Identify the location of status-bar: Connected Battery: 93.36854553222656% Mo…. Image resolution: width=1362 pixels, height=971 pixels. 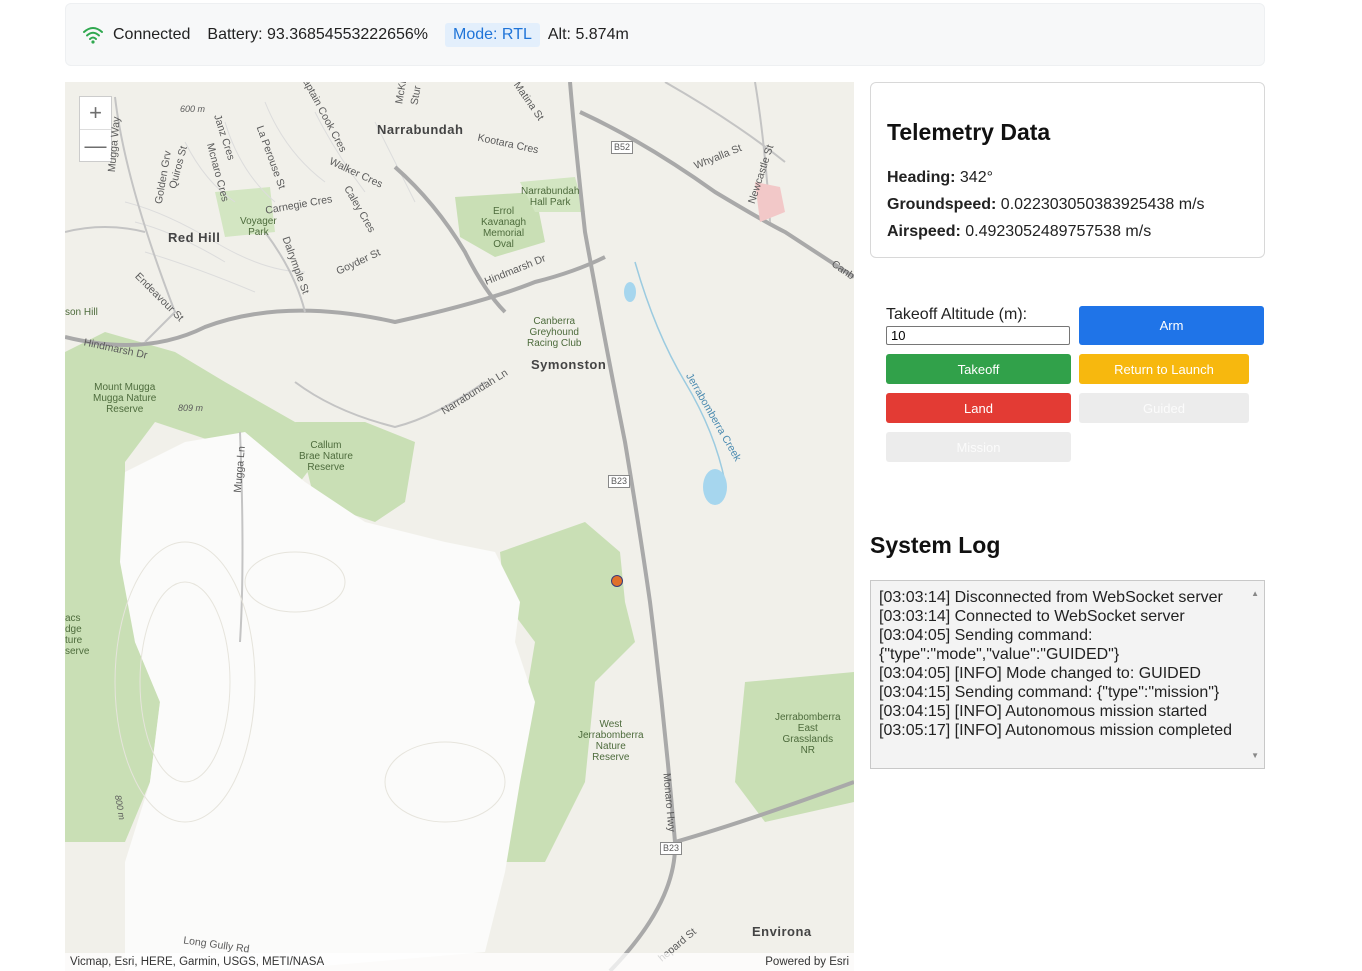
(665, 34).